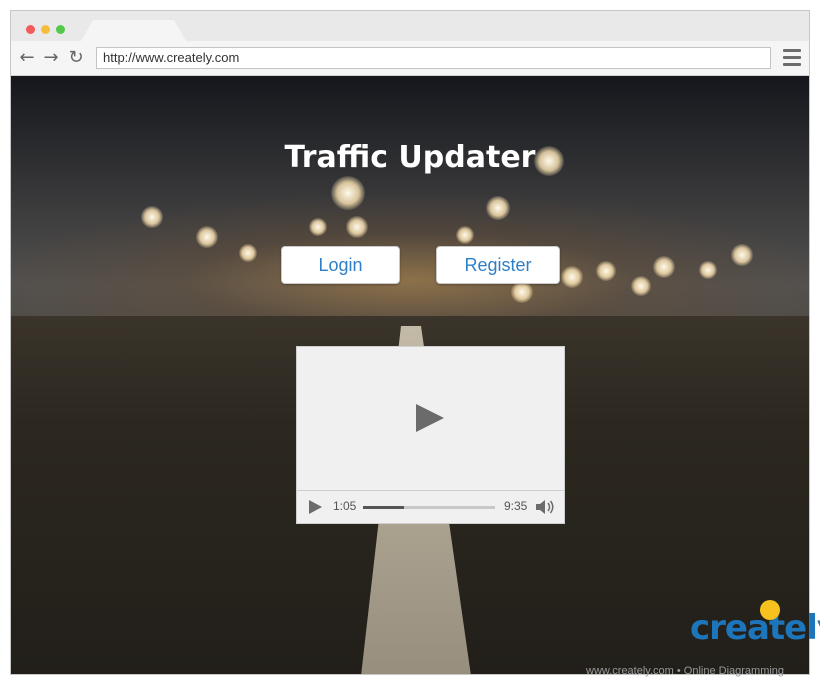  I want to click on video-player: 1:05 9:35, so click(430, 435).